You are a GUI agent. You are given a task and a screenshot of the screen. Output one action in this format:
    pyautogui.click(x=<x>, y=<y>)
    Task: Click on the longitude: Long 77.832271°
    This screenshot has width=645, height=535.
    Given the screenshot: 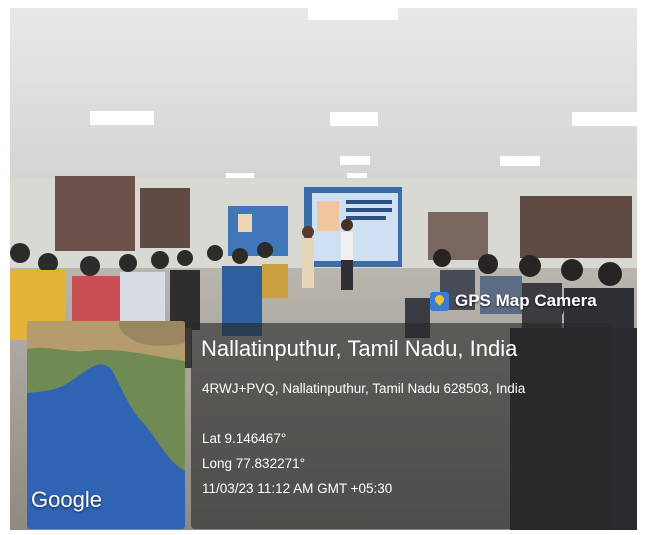 What is the action you would take?
    pyautogui.click(x=253, y=463)
    